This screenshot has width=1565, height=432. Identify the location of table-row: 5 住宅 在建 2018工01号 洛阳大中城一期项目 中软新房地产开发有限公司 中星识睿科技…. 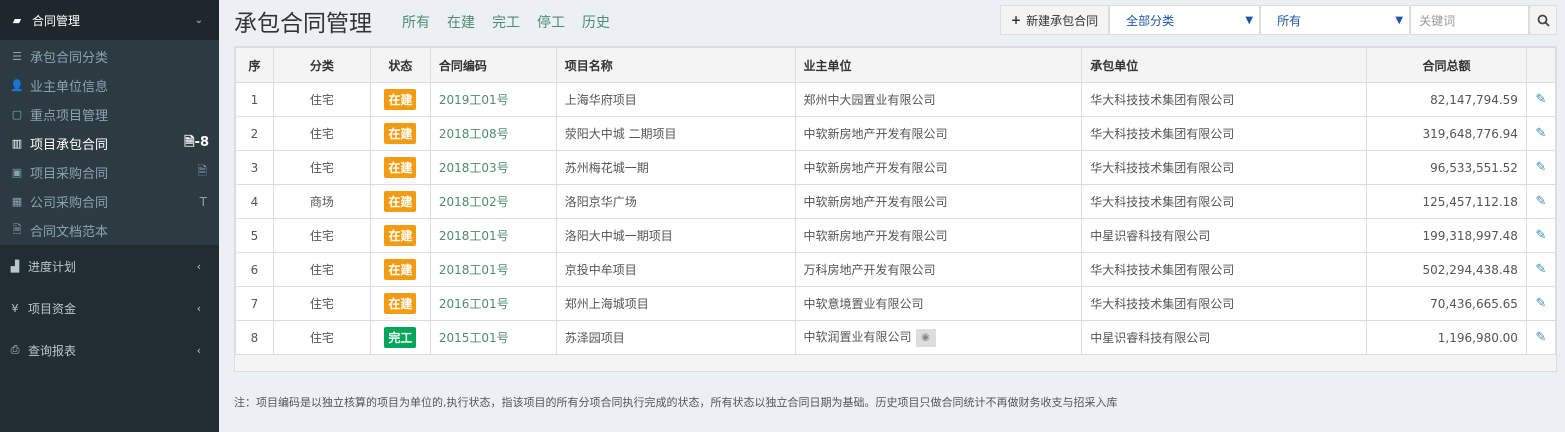
(896, 235).